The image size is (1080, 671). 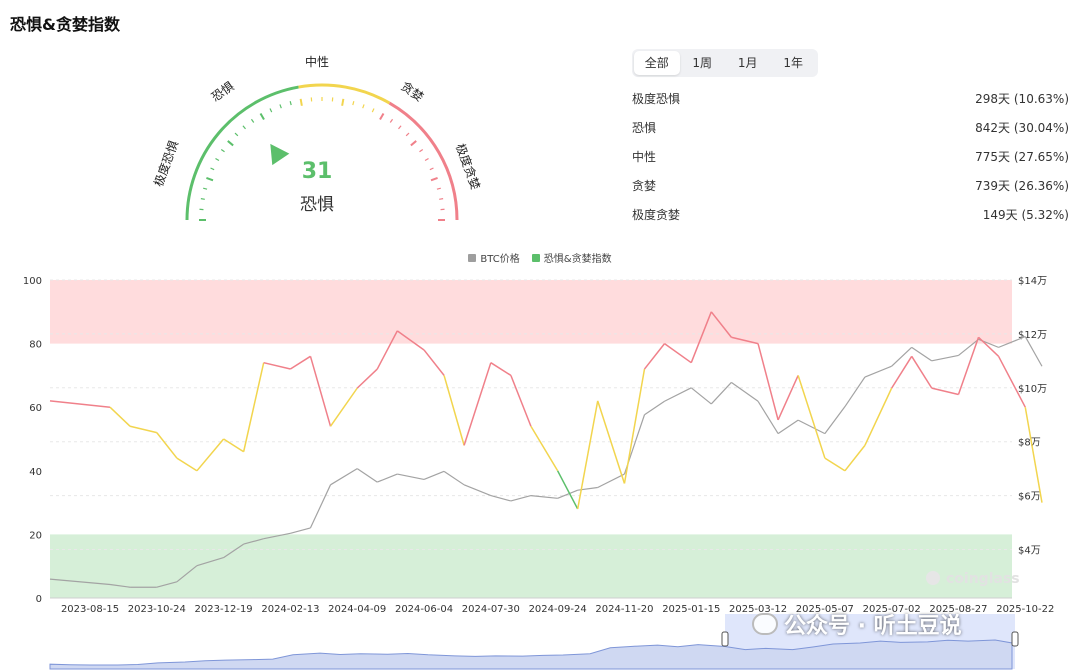 What do you see at coordinates (725, 639) in the screenshot?
I see `navigator-handle-left` at bounding box center [725, 639].